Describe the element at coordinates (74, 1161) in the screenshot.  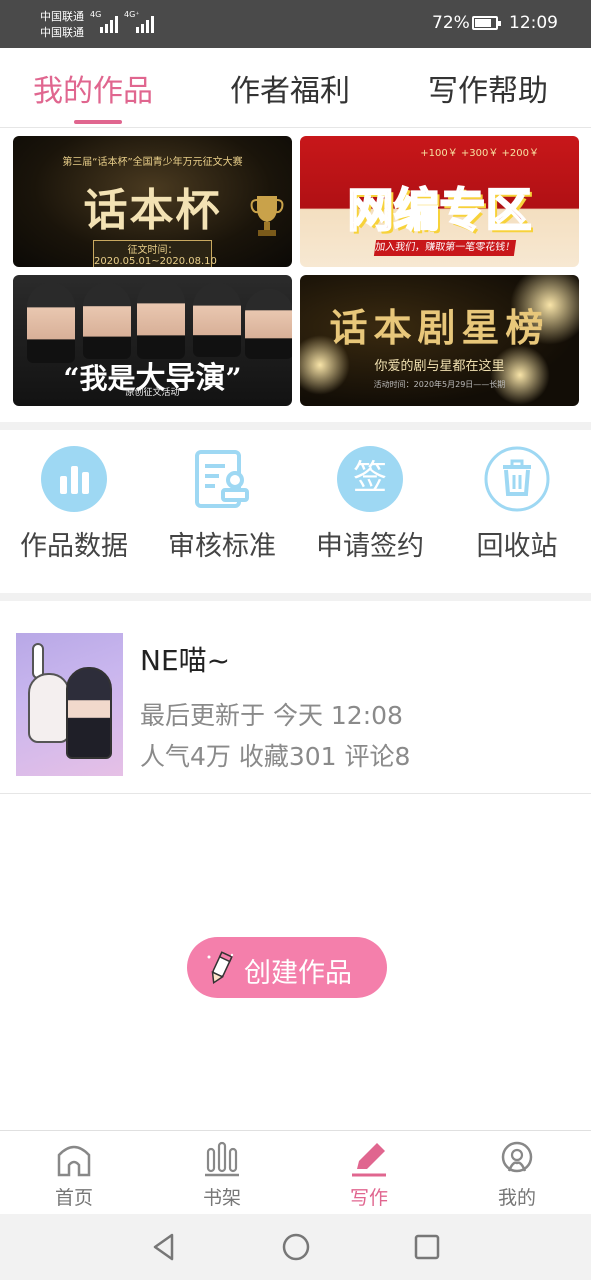
I see `home-icon` at that location.